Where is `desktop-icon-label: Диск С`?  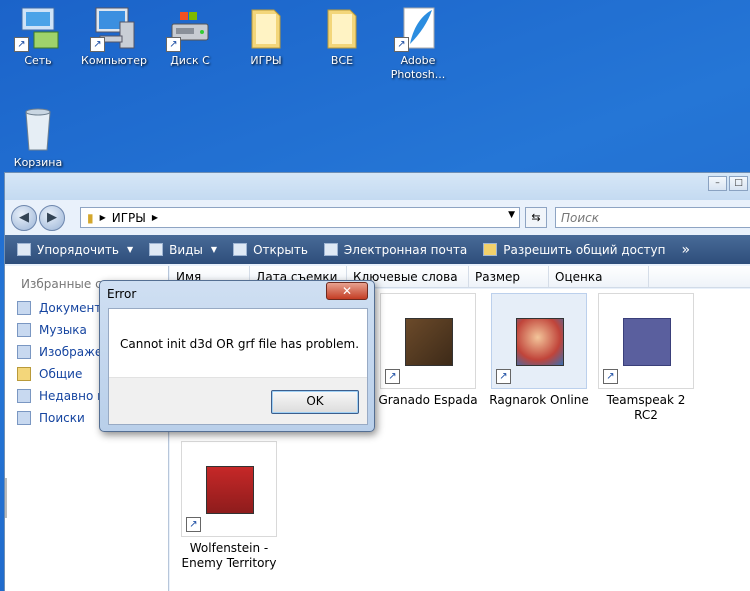 desktop-icon-label: Диск С is located at coordinates (190, 60).